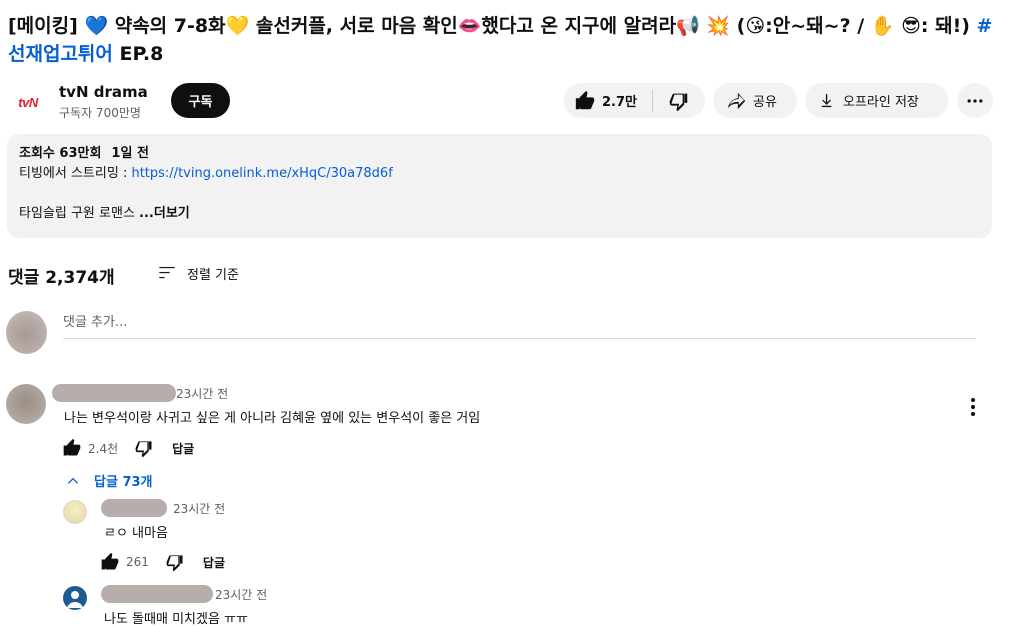 Image resolution: width=1017 pixels, height=628 pixels. I want to click on reply-text: ㄹㅇ 내마음, so click(136, 533).